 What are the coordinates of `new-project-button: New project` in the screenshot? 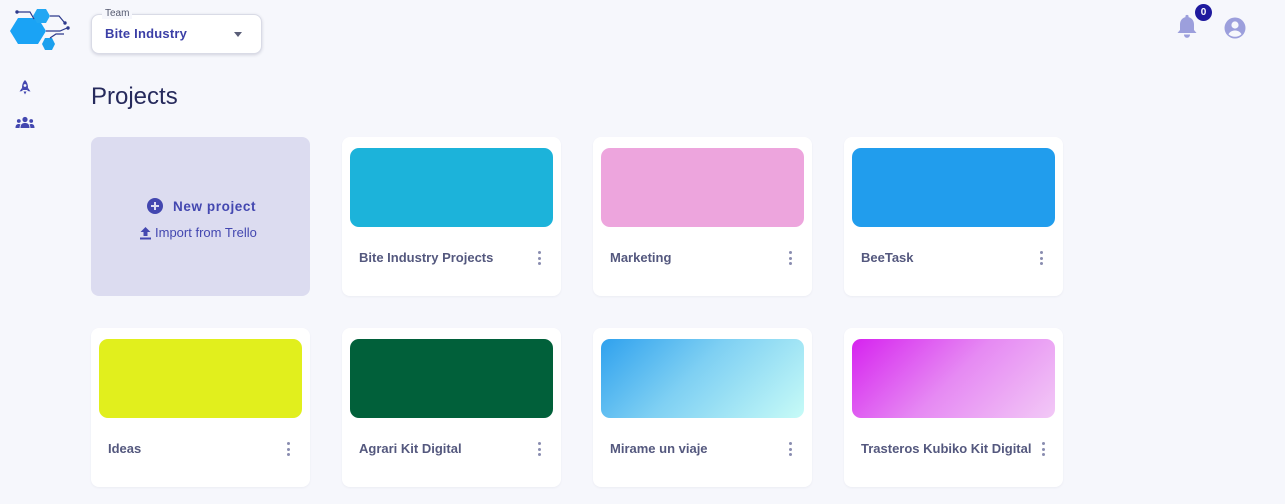 It's located at (201, 206).